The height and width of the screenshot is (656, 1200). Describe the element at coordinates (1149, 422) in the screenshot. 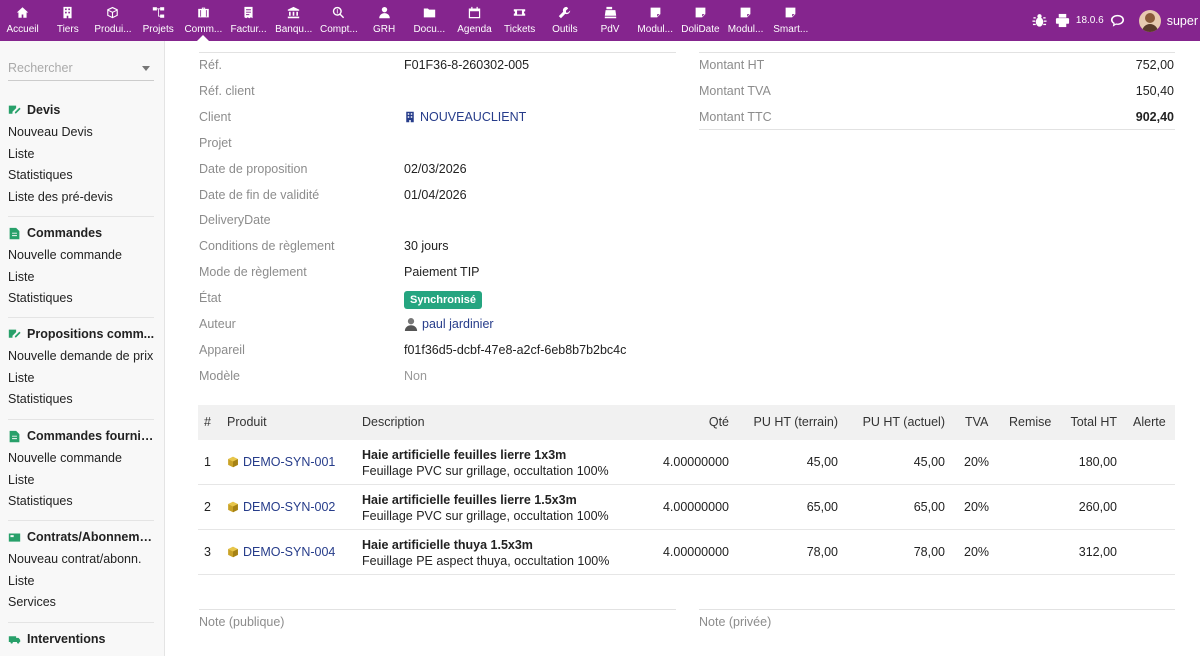

I see `column-header: Alerte` at that location.